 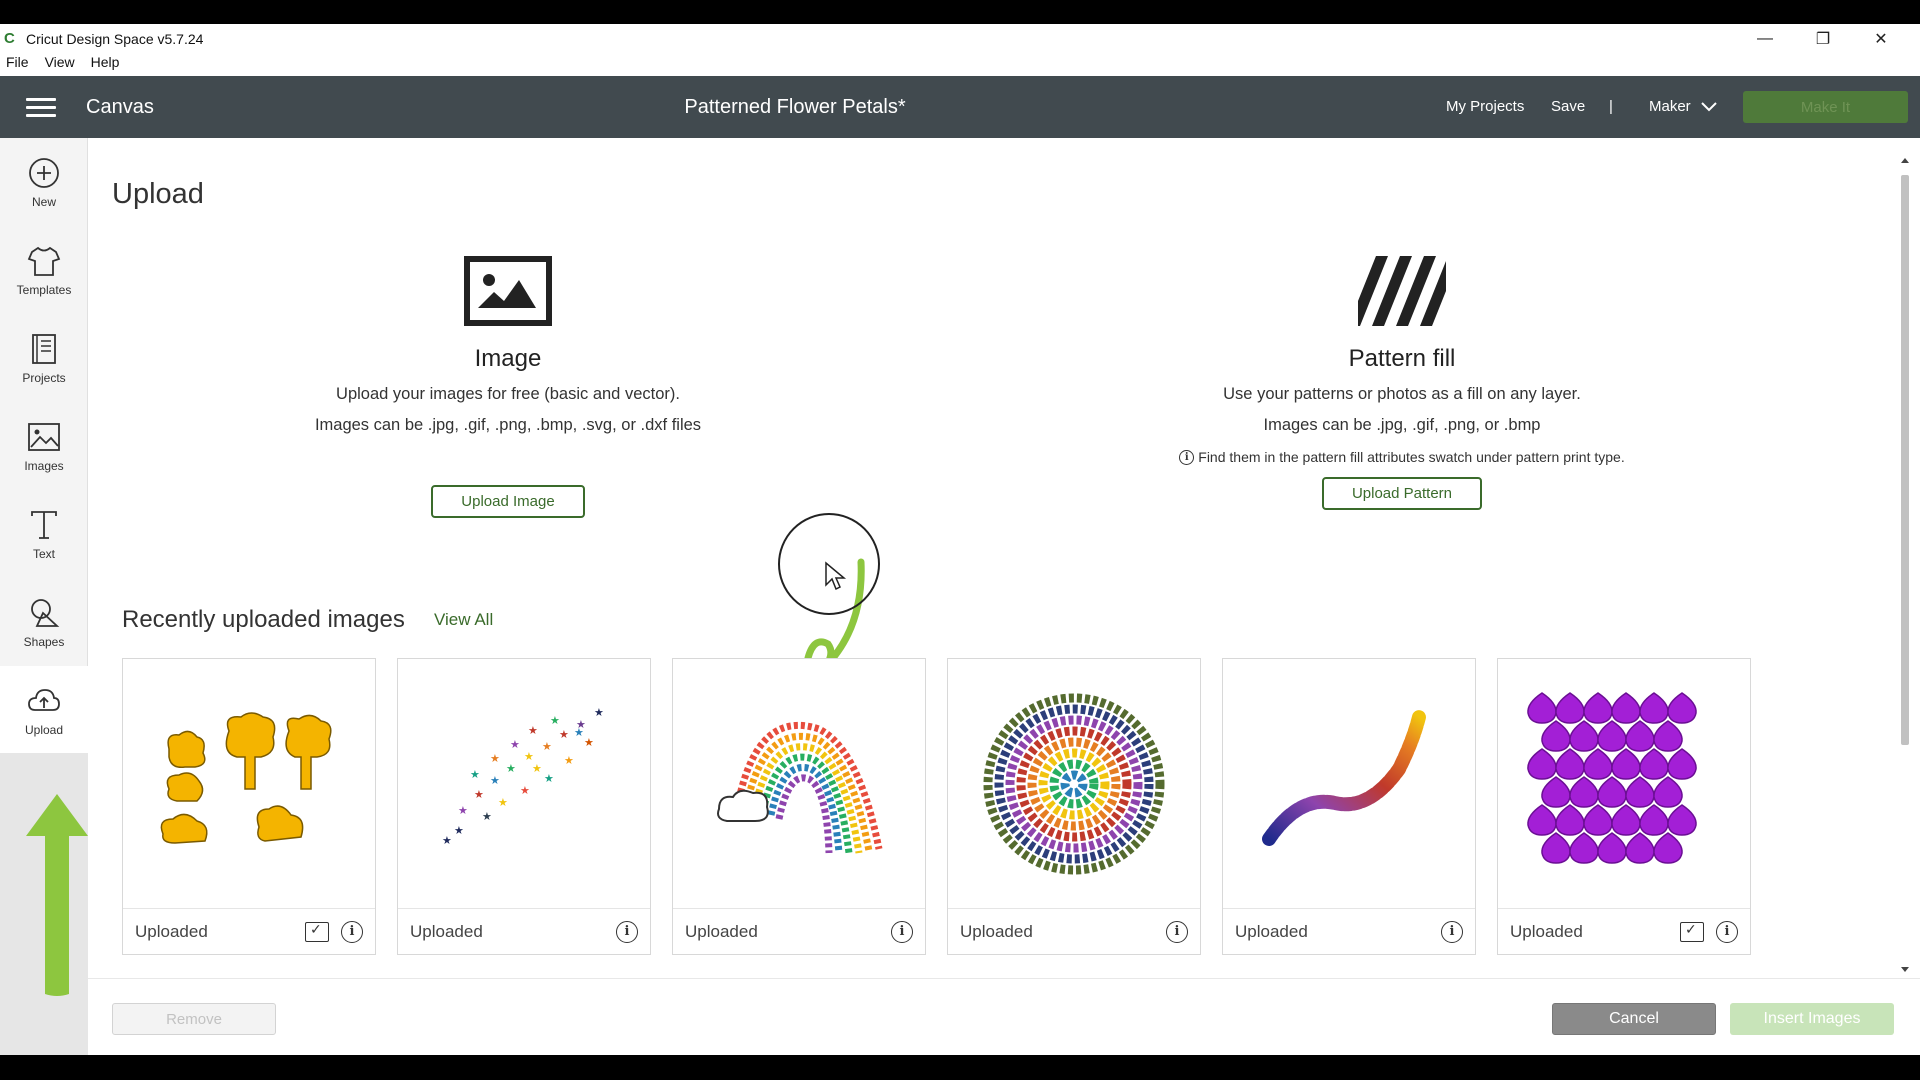 What do you see at coordinates (44, 173) in the screenshot?
I see `plus-circle-icon` at bounding box center [44, 173].